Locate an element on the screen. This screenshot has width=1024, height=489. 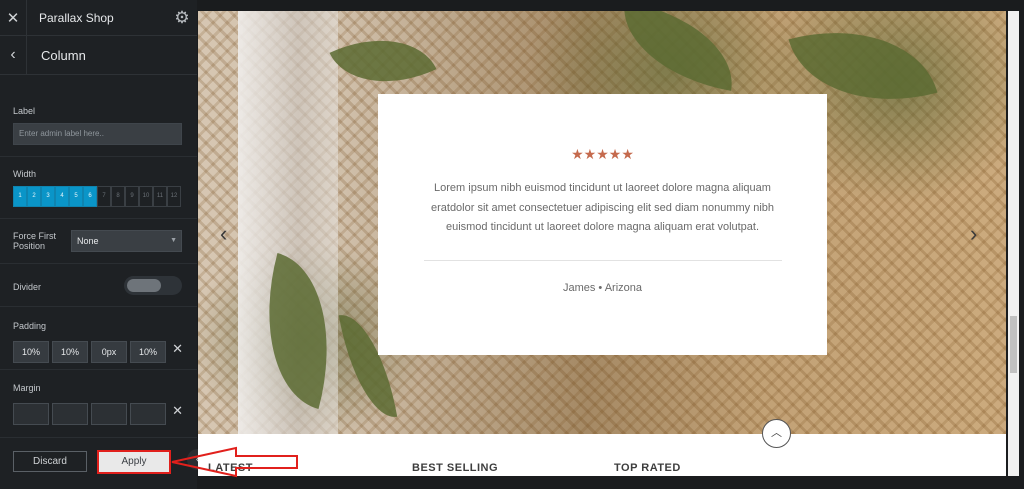
testimonial-author: James • Arizona is located at coordinates (602, 287).